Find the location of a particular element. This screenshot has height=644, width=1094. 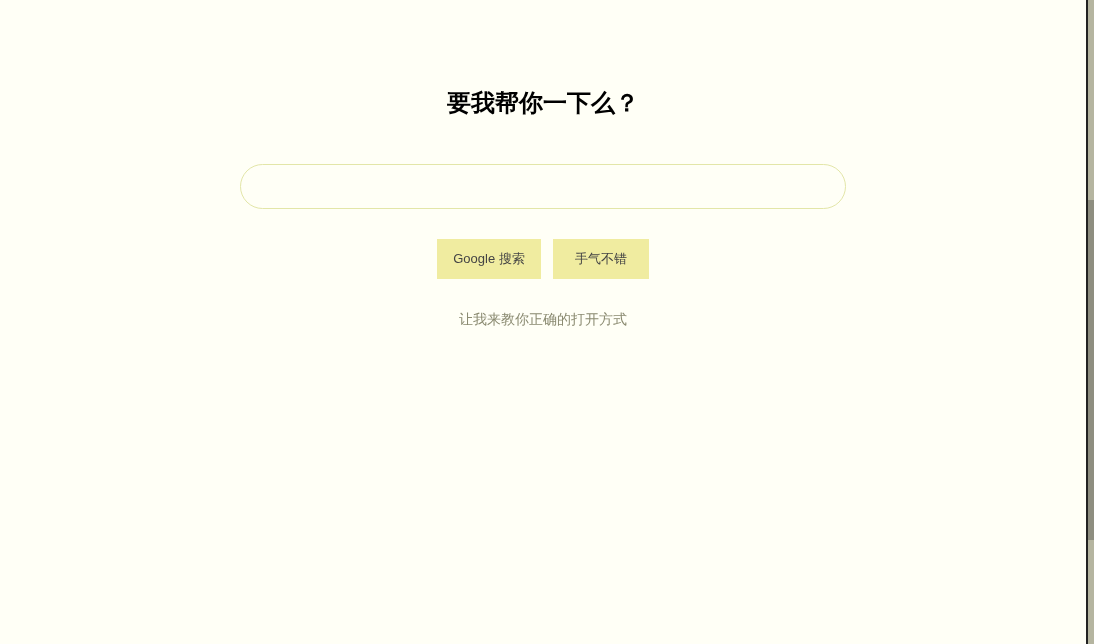

search-field is located at coordinates (543, 186).